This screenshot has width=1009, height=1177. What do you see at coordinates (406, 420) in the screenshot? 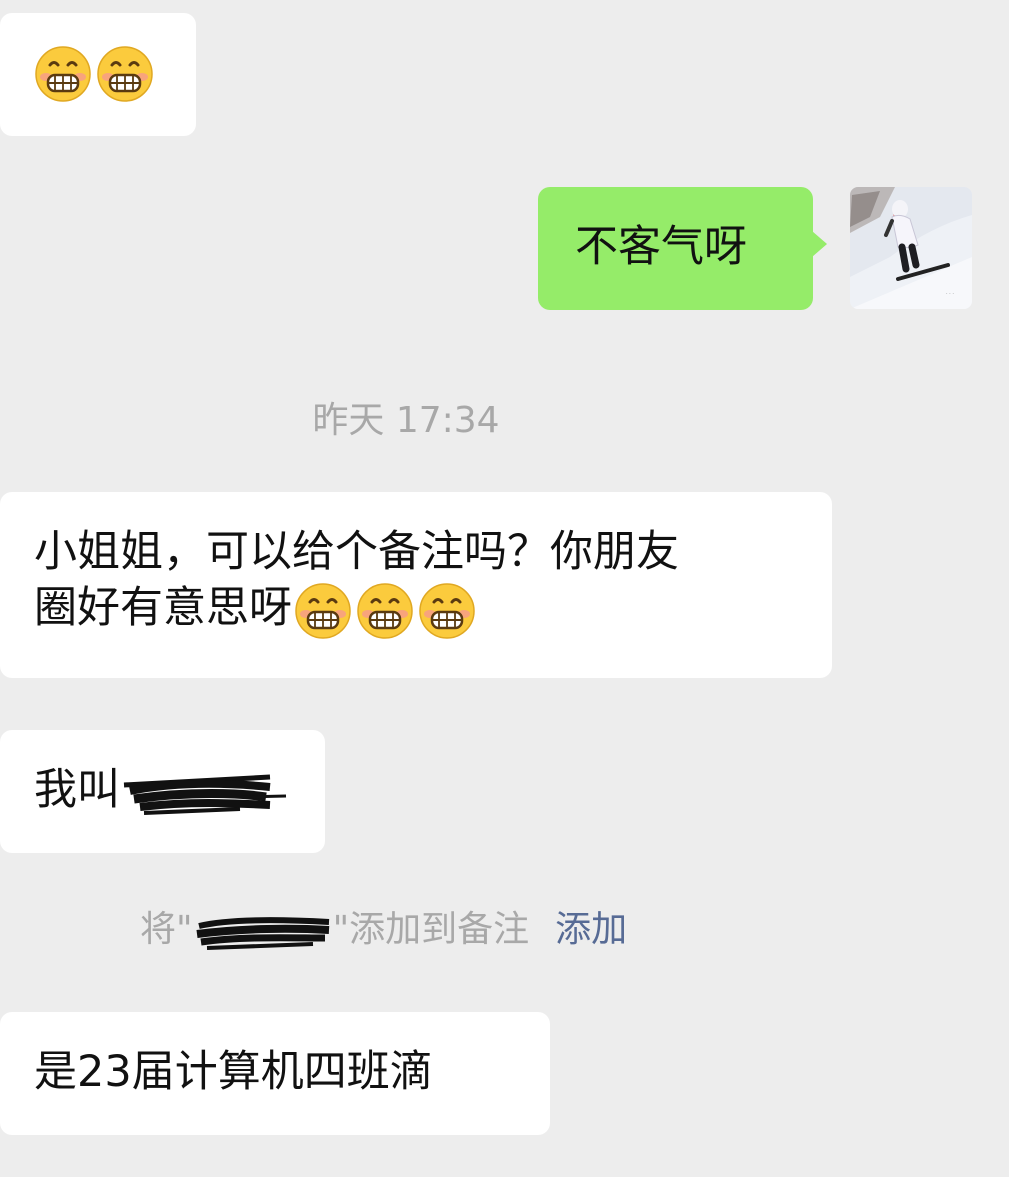
I see `timestamp: 昨天 17:34` at bounding box center [406, 420].